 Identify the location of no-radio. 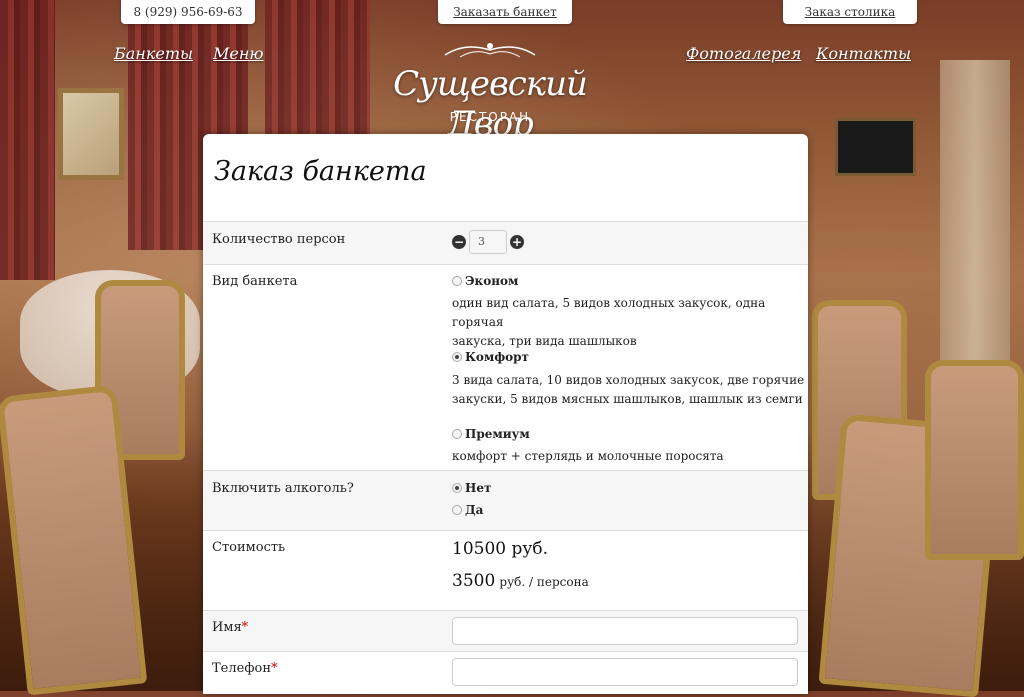
(457, 487).